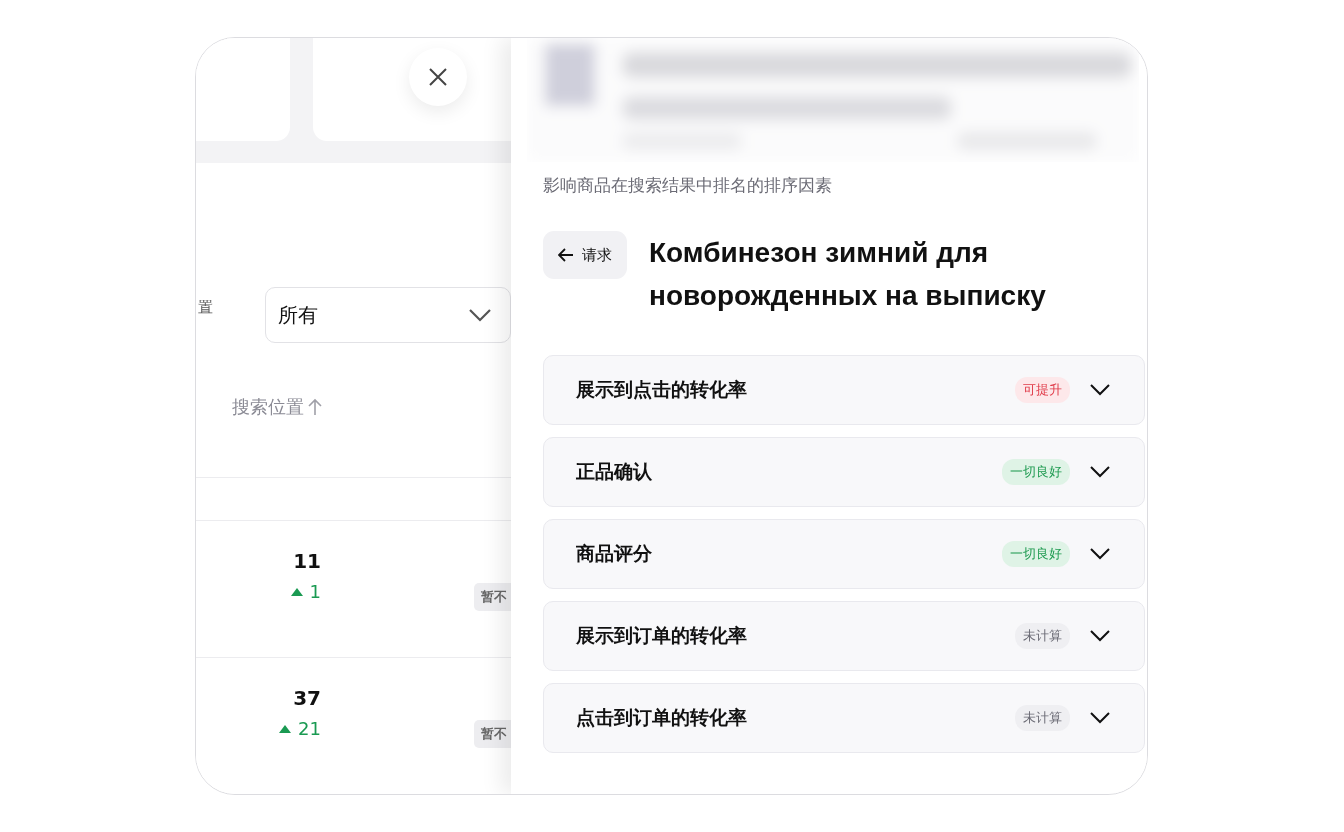 The height and width of the screenshot is (832, 1344). What do you see at coordinates (315, 407) in the screenshot?
I see `sort-arrow-icon` at bounding box center [315, 407].